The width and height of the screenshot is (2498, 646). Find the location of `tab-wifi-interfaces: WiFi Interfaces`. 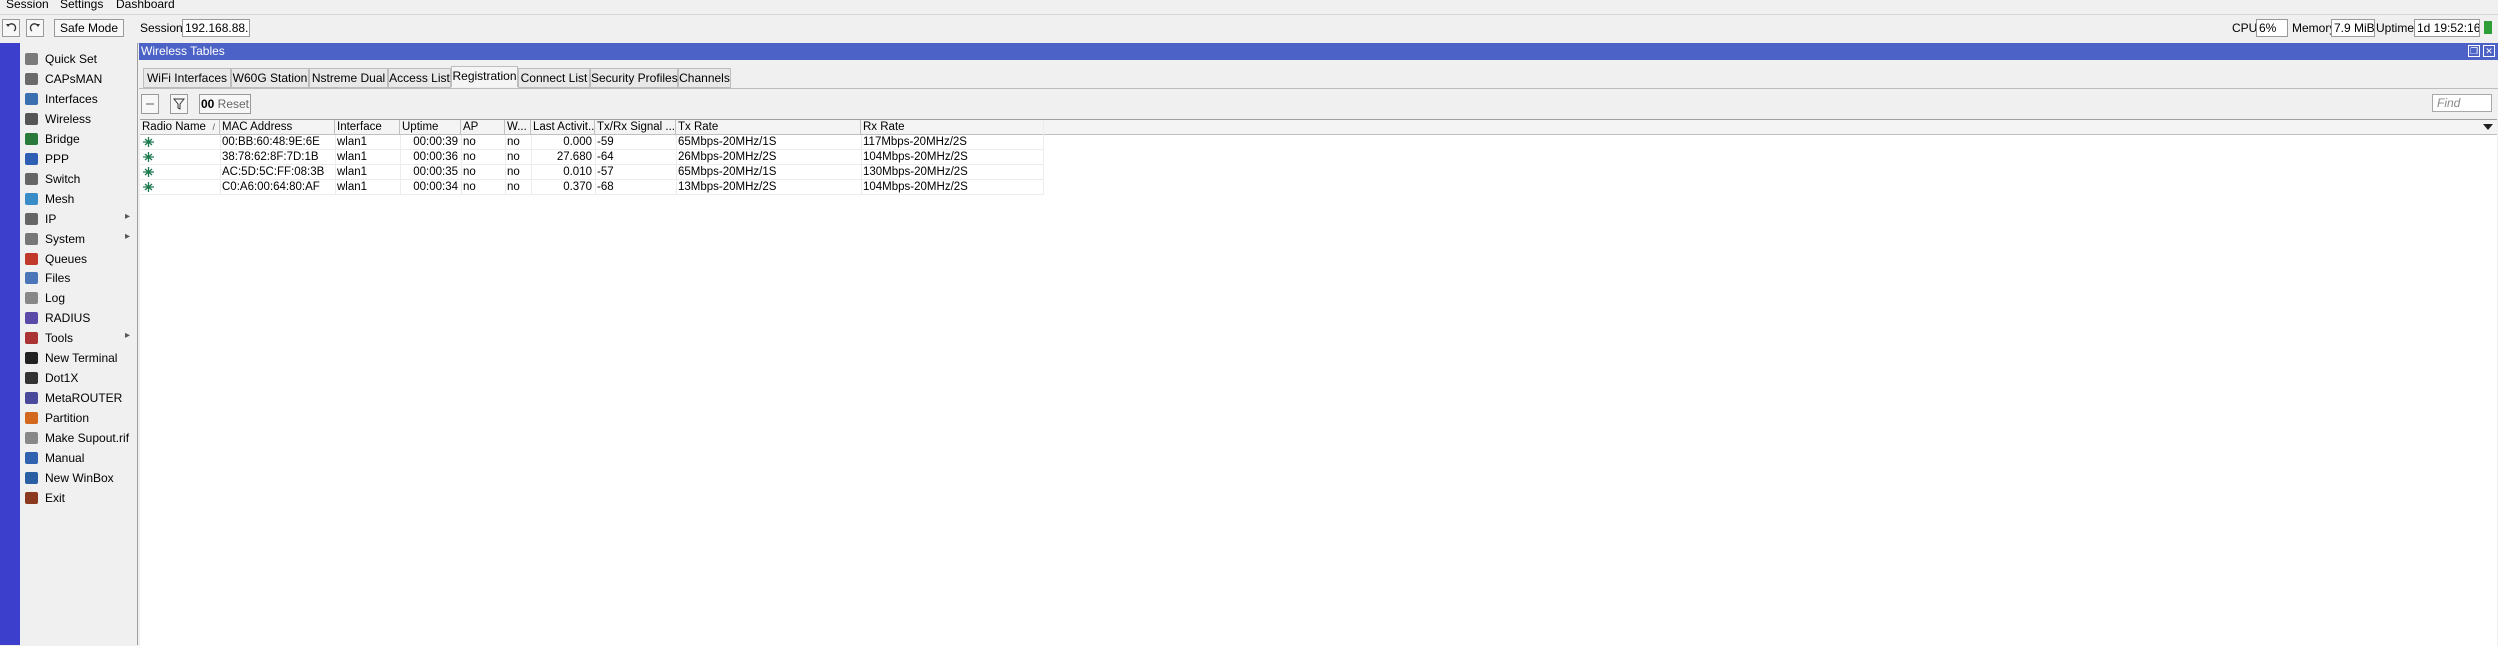

tab-wifi-interfaces: WiFi Interfaces is located at coordinates (187, 78).